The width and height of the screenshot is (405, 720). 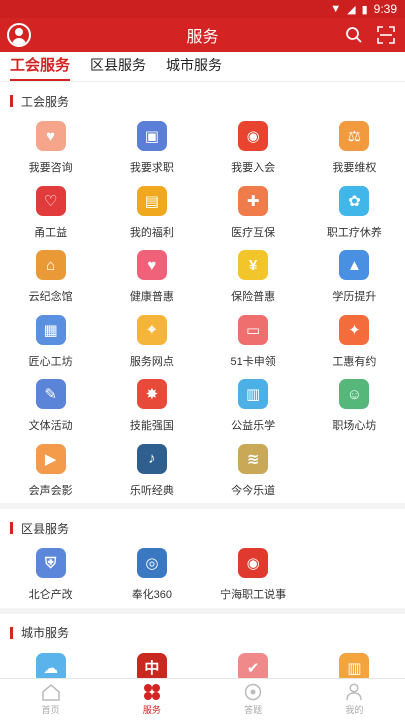 I want to click on status-time: 9:39, so click(x=385, y=9).